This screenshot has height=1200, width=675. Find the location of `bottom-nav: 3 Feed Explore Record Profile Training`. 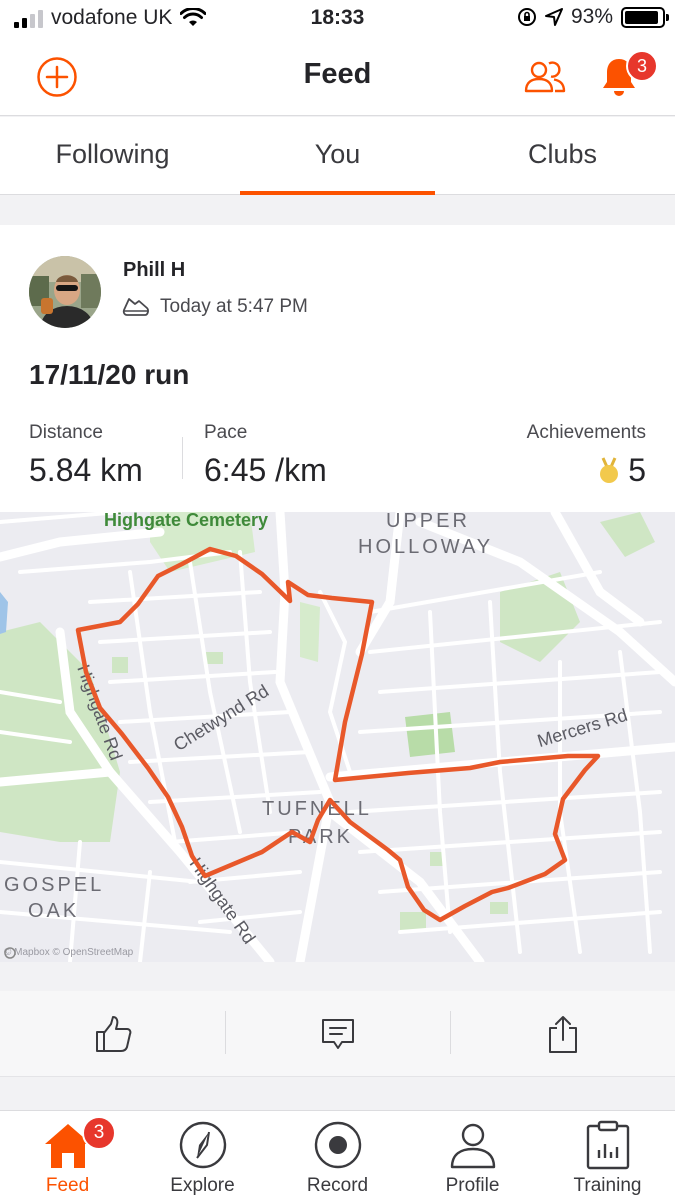

bottom-nav: 3 Feed Explore Record Profile Training is located at coordinates (337, 1155).